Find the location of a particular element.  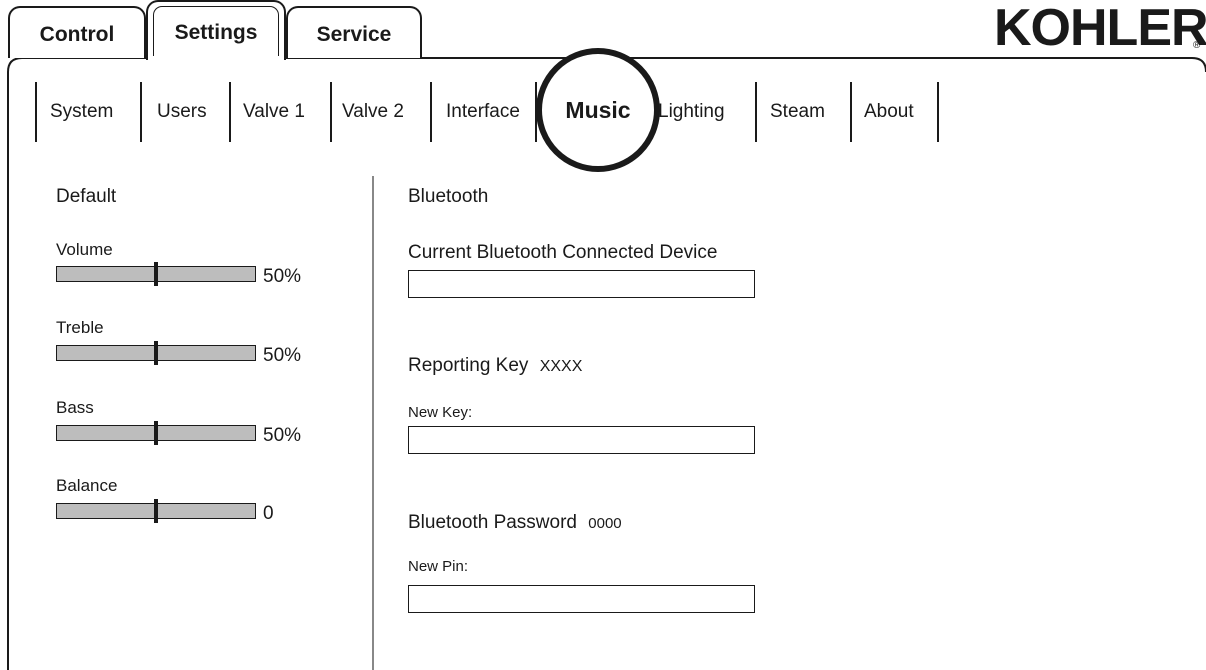

kohler-logo: KOHLER is located at coordinates (1100, 28).